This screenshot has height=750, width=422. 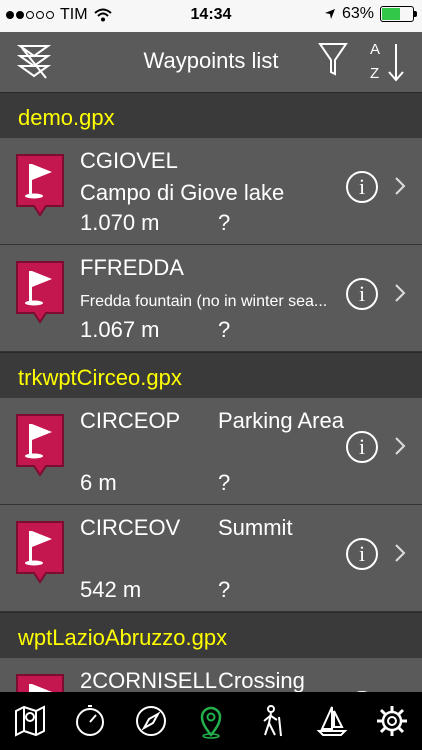 What do you see at coordinates (148, 680) in the screenshot?
I see `waypoint-name: 2CORNISELL` at bounding box center [148, 680].